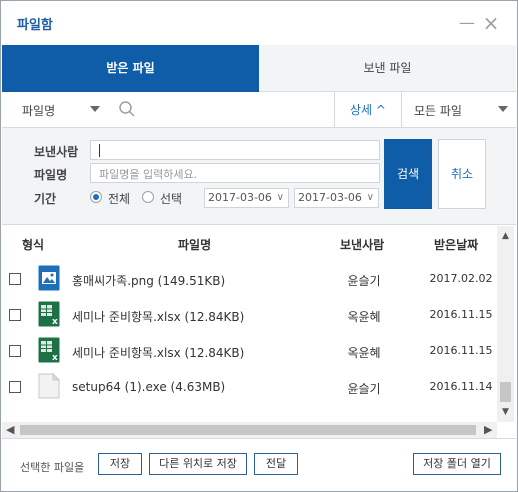 Image resolution: width=518 pixels, height=492 pixels. I want to click on column-name: 파일명, so click(194, 244).